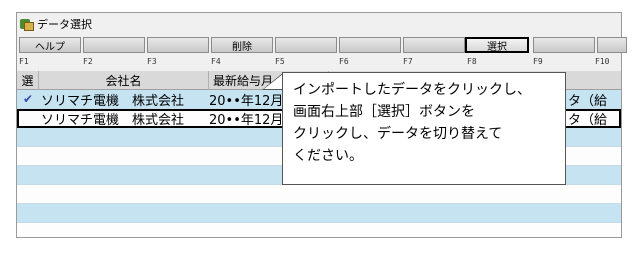 This screenshot has height=253, width=642. I want to click on fkey-label: F6, so click(344, 61).